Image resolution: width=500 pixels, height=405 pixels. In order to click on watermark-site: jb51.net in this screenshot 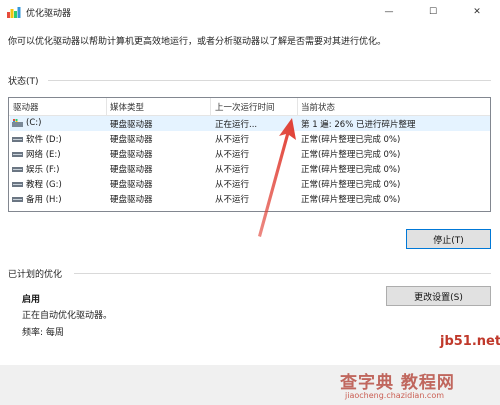, I will do `click(470, 341)`.